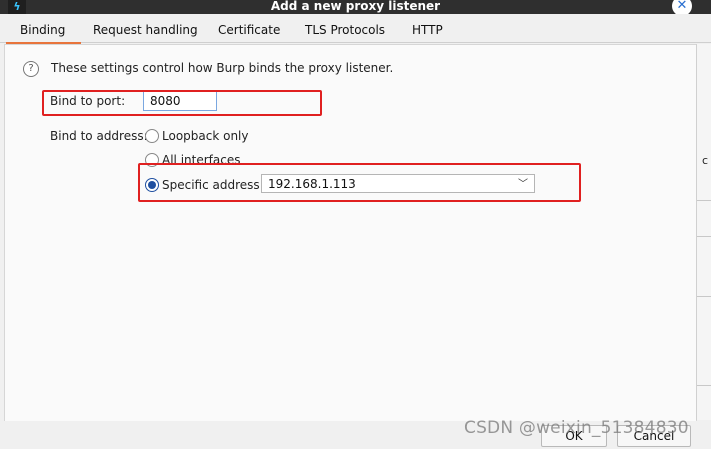  I want to click on address-highlight-box, so click(359, 182).